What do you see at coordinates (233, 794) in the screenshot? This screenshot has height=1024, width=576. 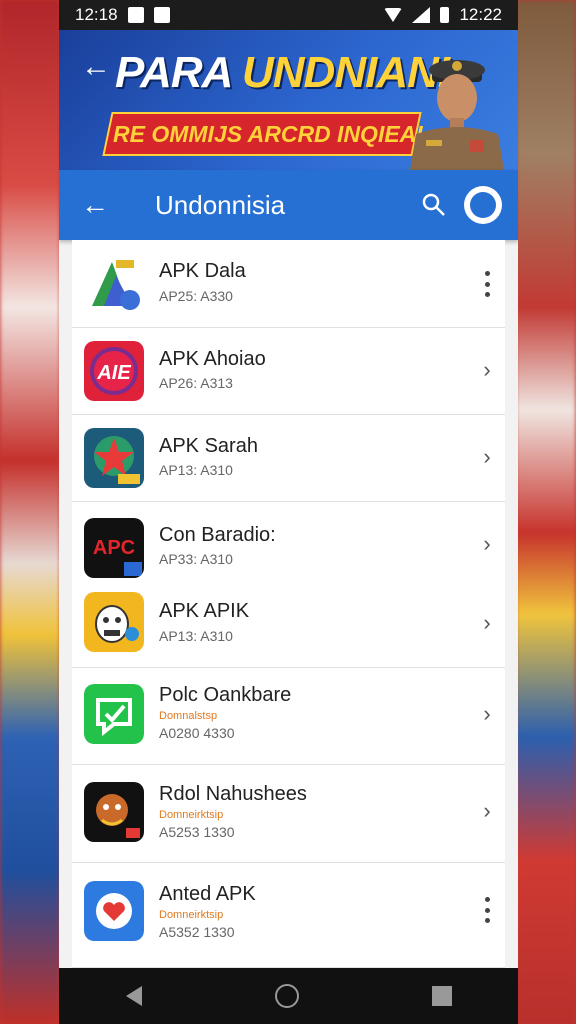 I see `app-name: Rdol Nahushees` at bounding box center [233, 794].